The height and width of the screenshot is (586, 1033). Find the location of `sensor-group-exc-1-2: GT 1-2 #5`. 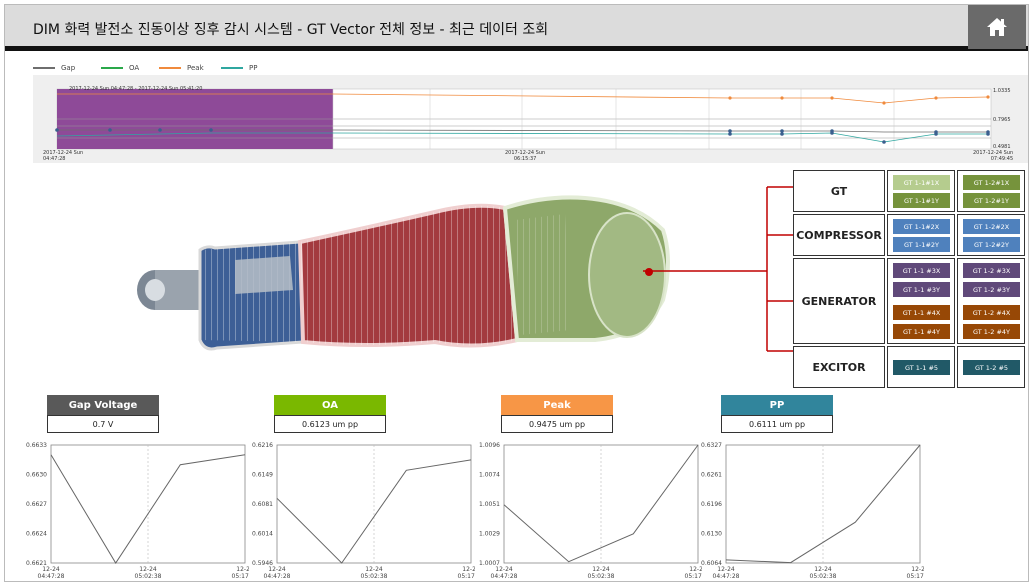

sensor-group-exc-1-2: GT 1-2 #5 is located at coordinates (991, 367).